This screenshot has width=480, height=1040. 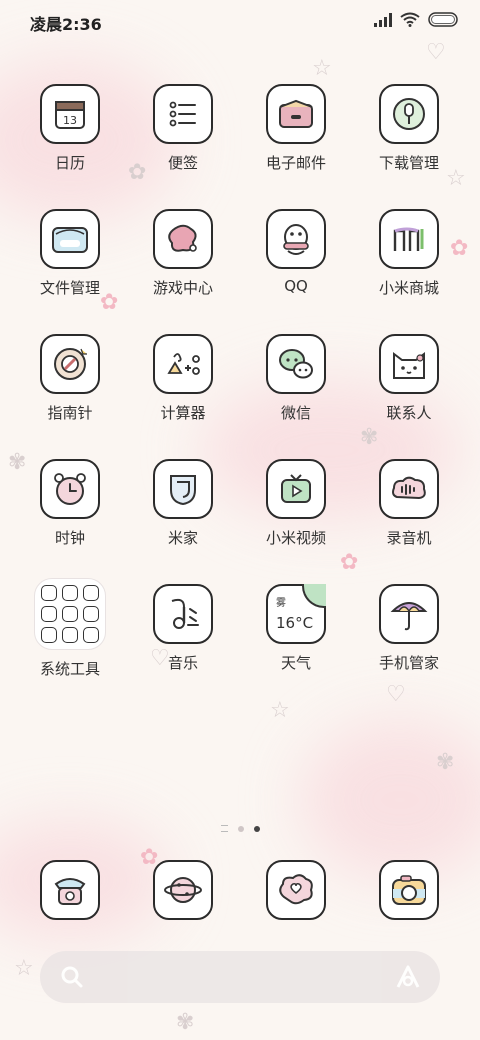 I want to click on app-system-tools: 系统工具, so click(x=70, y=628).